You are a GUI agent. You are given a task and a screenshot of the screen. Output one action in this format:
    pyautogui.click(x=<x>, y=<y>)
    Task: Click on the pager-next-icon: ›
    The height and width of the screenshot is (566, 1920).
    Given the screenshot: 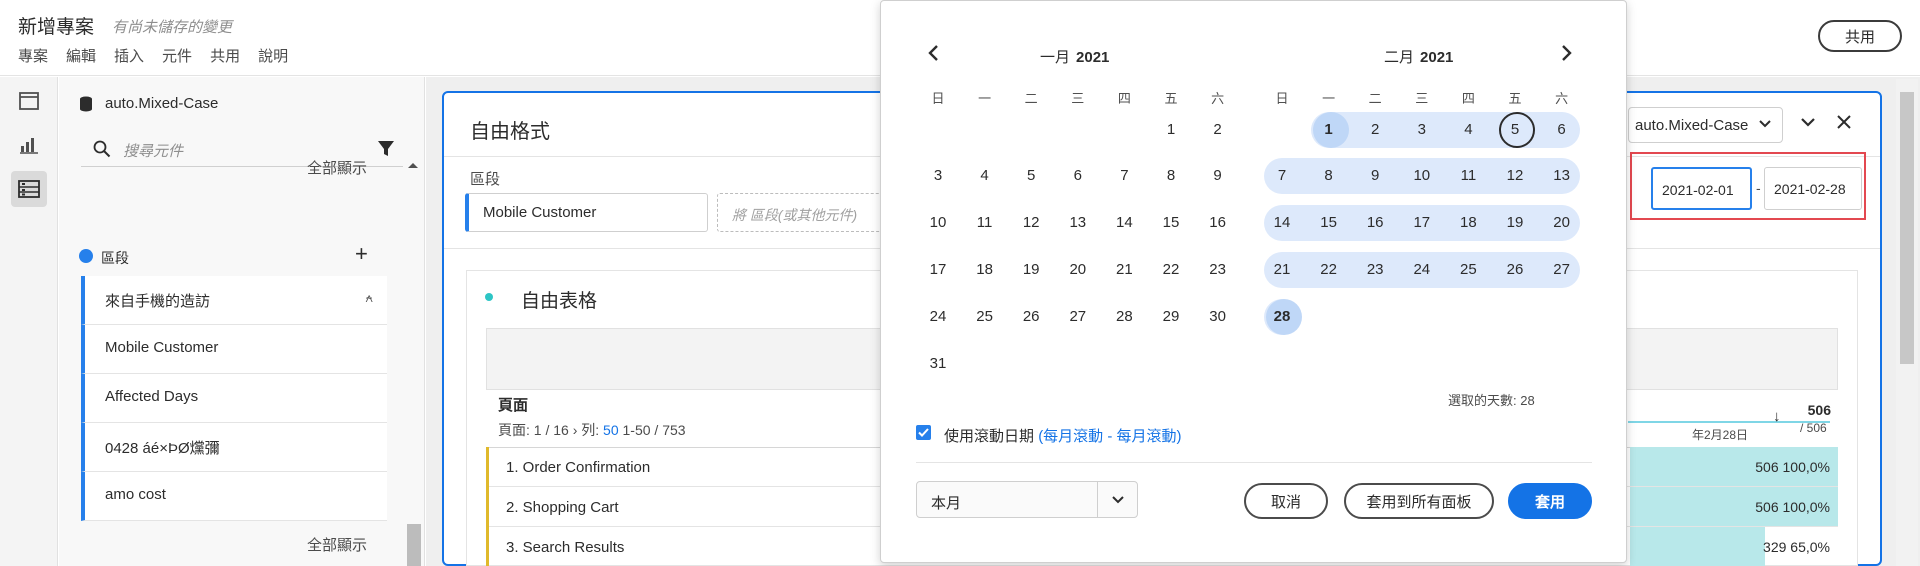 What is the action you would take?
    pyautogui.click(x=577, y=430)
    